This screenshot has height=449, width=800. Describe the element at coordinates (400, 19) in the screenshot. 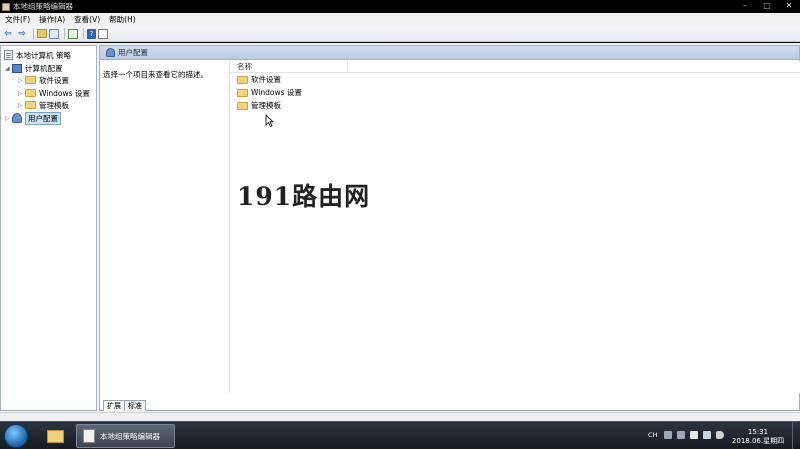

I see `menu-bar: 文件(F) 操作(A) 查看(V) 帮助(H)` at that location.